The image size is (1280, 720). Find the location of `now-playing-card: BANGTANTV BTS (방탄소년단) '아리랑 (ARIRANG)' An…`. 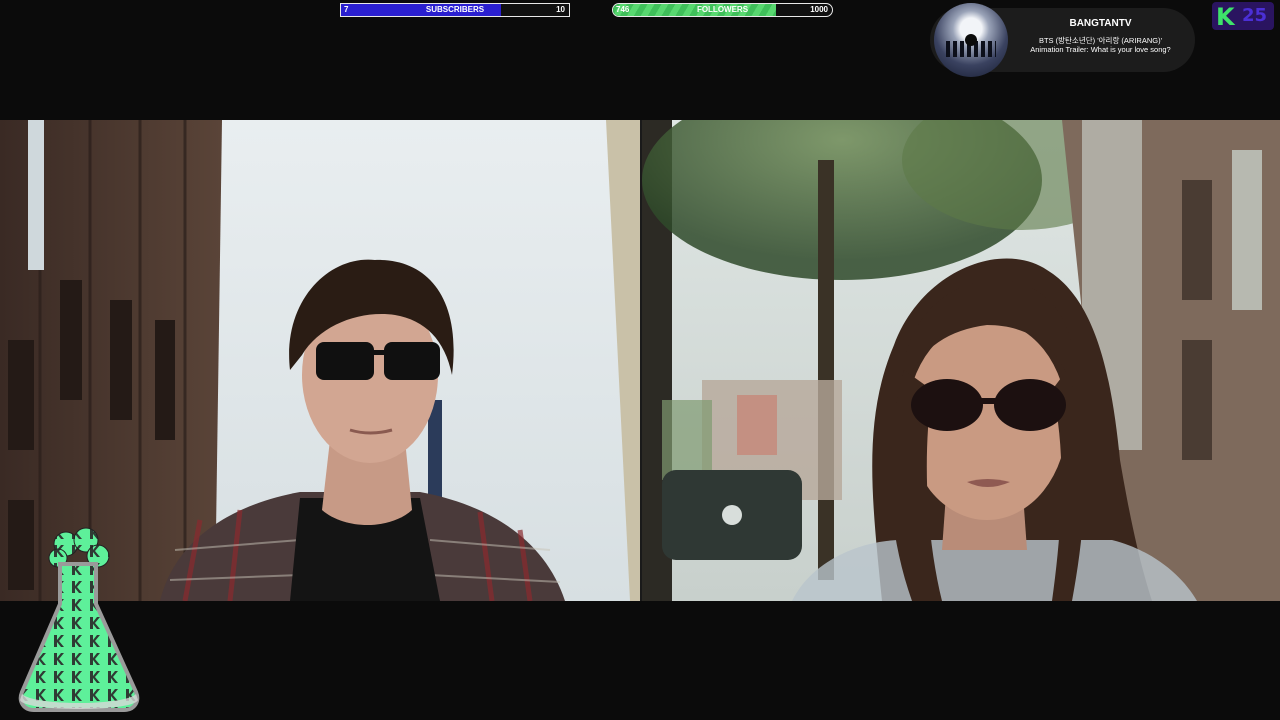

now-playing-card: BANGTANTV BTS (방탄소년단) '아리랑 (ARIRANG)' An… is located at coordinates (1062, 40).